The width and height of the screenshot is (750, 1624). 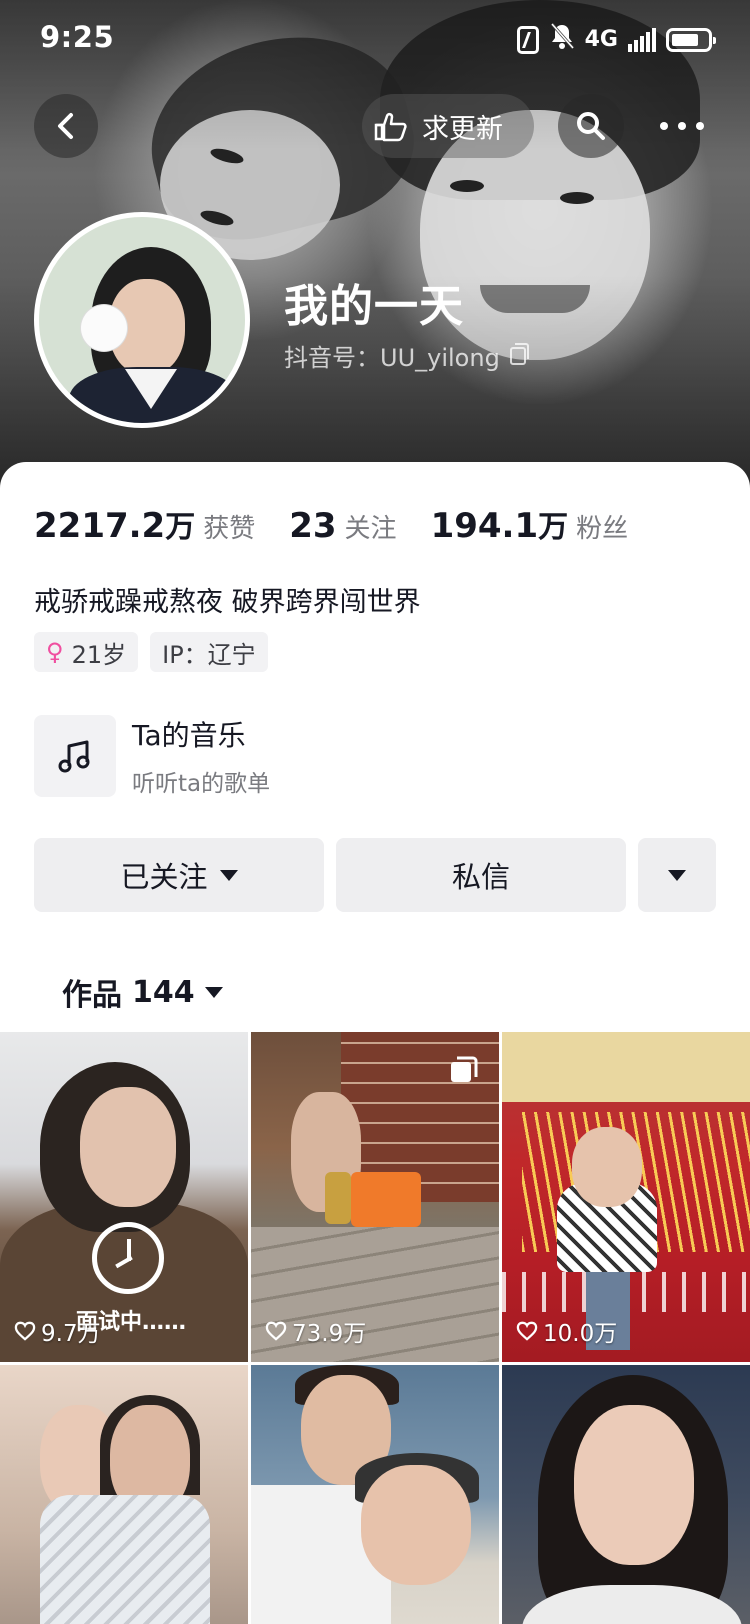 What do you see at coordinates (375, 37) in the screenshot?
I see `status-bar: 9:25 4G` at bounding box center [375, 37].